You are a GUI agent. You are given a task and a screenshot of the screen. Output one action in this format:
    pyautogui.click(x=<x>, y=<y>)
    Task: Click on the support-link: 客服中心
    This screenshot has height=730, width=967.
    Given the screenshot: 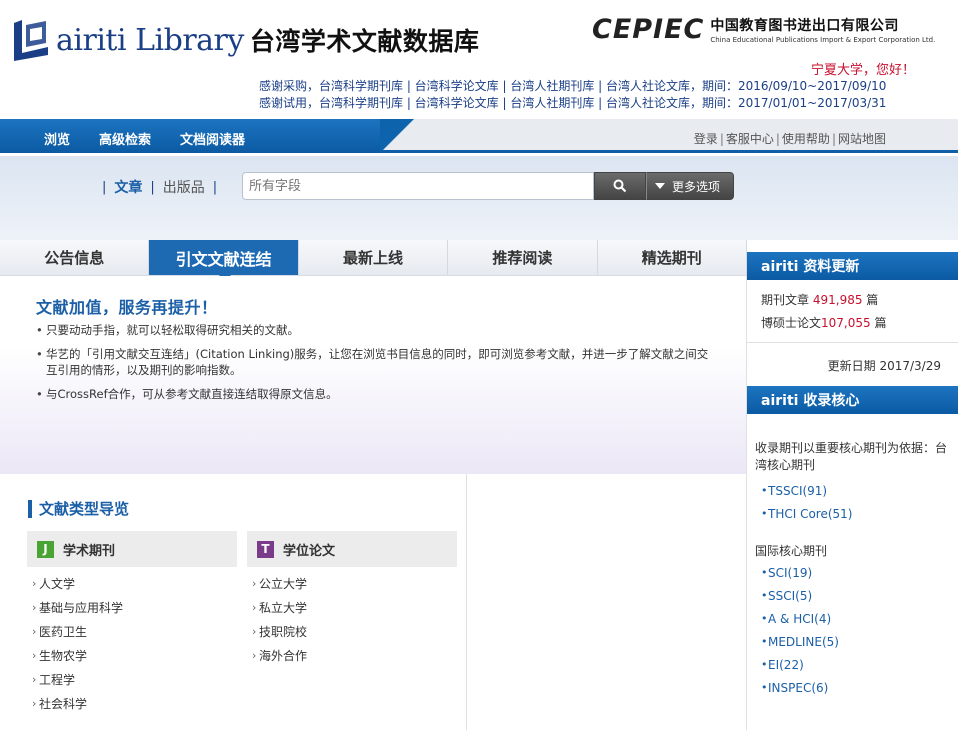 What is the action you would take?
    pyautogui.click(x=750, y=139)
    